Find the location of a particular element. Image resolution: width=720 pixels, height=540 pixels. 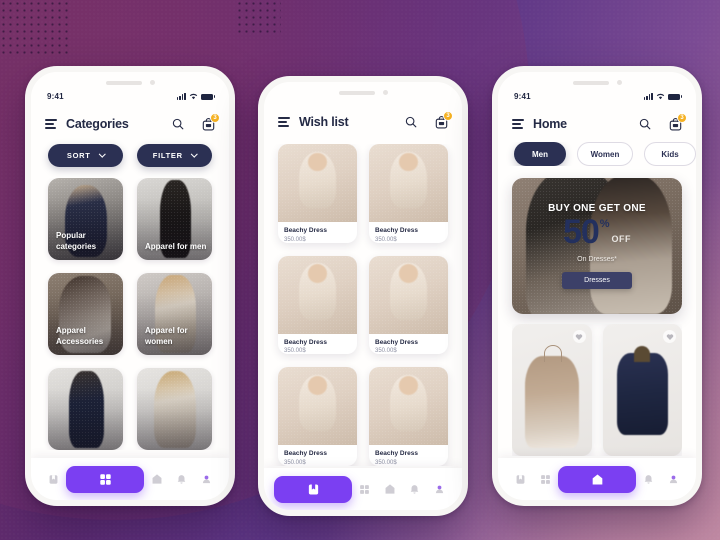

promo-discount-group: 50 % OFF is located at coordinates (597, 232).